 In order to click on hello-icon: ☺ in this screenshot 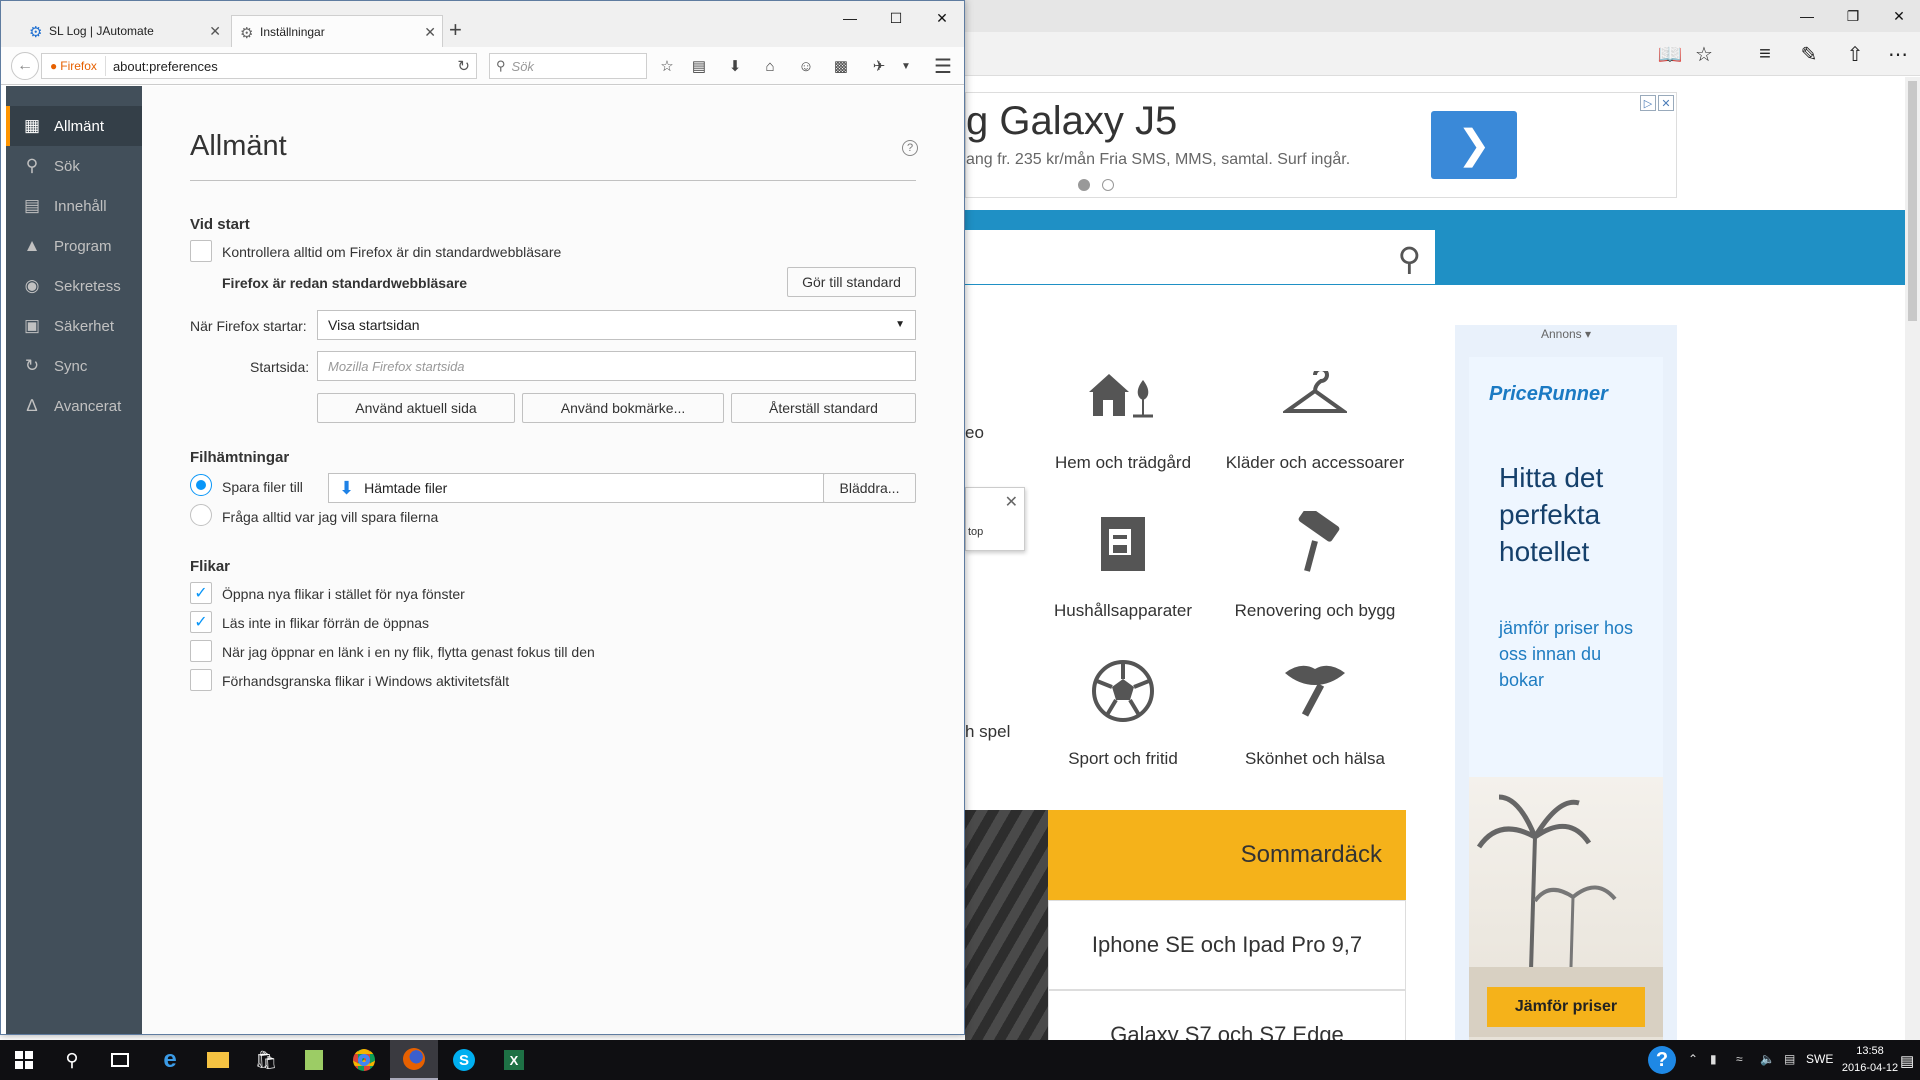, I will do `click(806, 66)`.